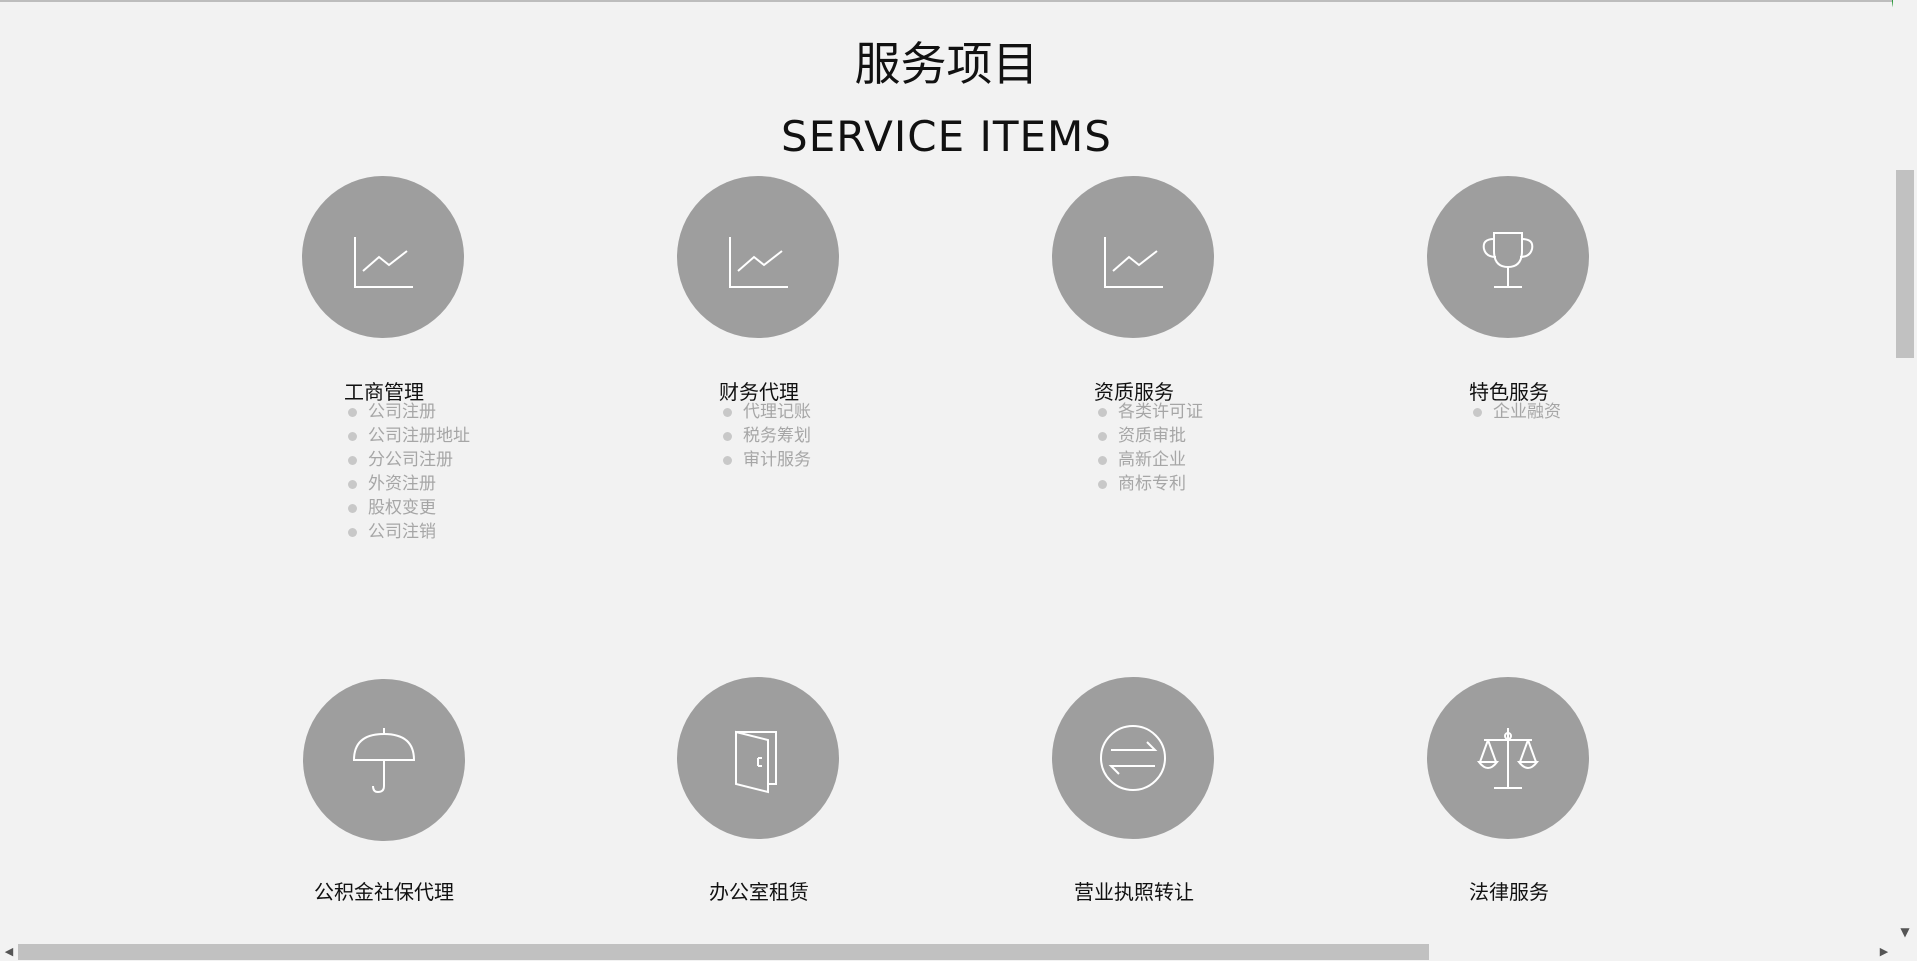 This screenshot has height=961, width=1917. Describe the element at coordinates (1884, 952) in the screenshot. I see `scroll-right-arrow-icon: ▶` at that location.